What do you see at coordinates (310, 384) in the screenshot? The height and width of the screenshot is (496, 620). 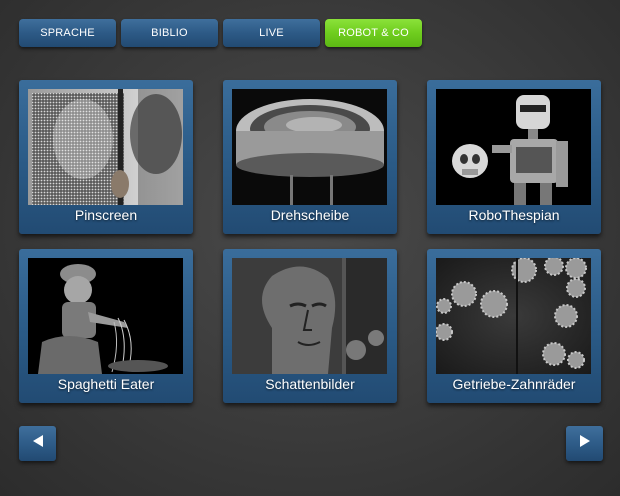 I see `tile-label: Schattenbilder` at bounding box center [310, 384].